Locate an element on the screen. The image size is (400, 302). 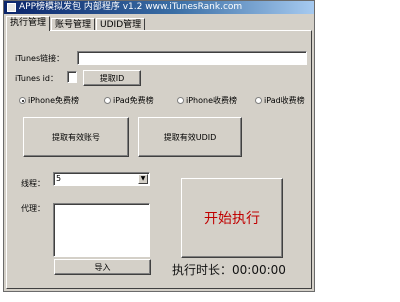
proxy-label: 代理： is located at coordinates (33, 208).